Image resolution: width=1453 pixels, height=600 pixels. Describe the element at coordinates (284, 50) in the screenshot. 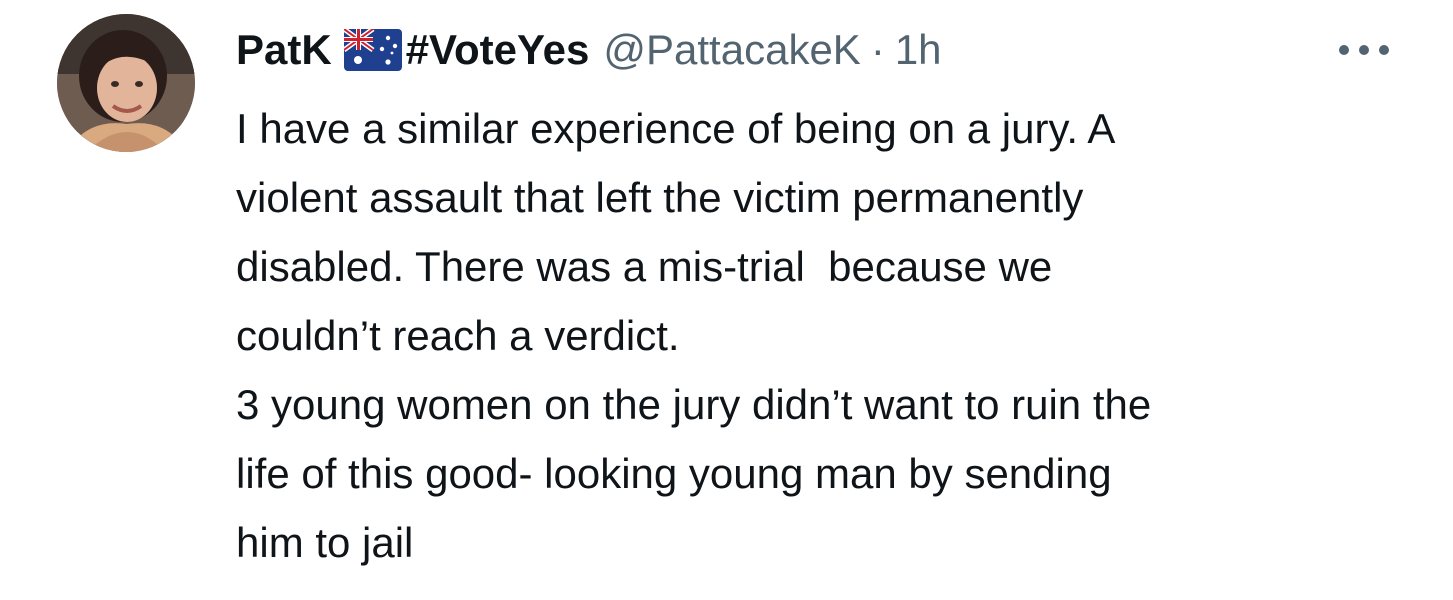

I see `display-name: PatK` at that location.